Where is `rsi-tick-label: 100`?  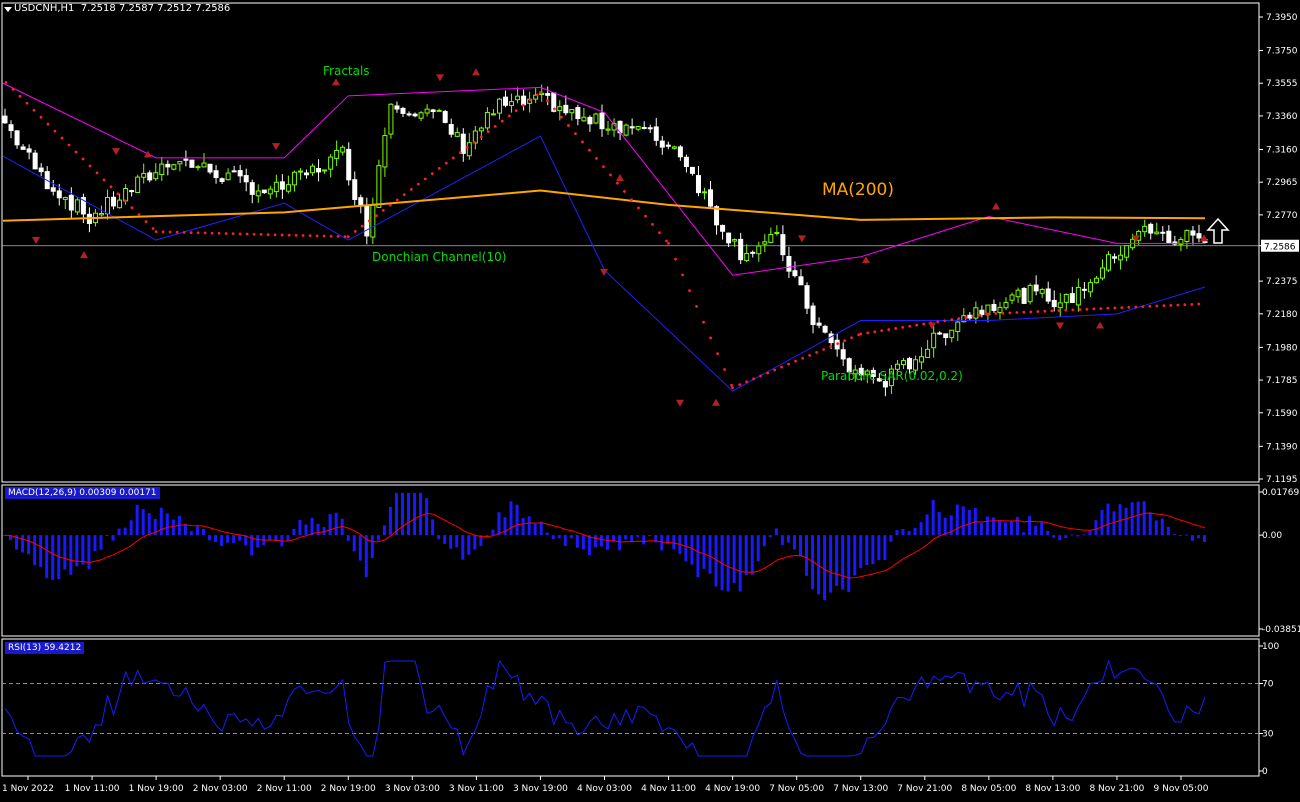
rsi-tick-label: 100 is located at coordinates (1270, 647).